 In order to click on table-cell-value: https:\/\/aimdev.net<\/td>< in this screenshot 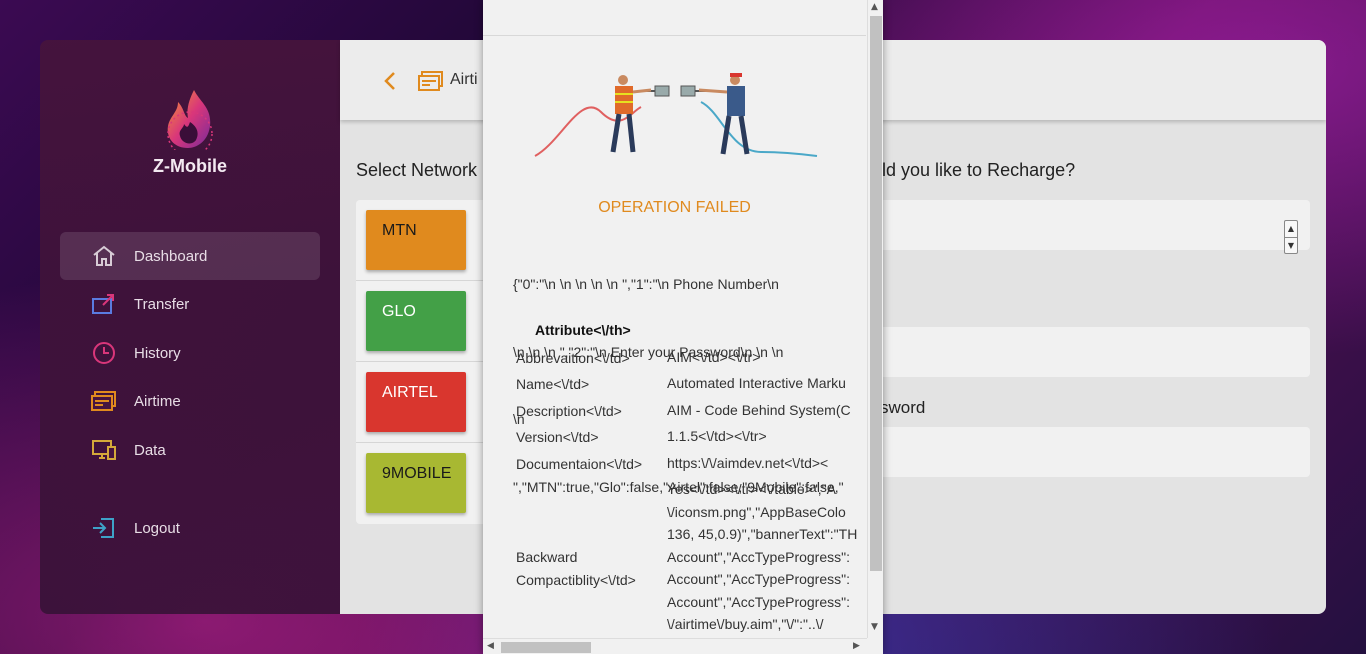, I will do `click(748, 463)`.